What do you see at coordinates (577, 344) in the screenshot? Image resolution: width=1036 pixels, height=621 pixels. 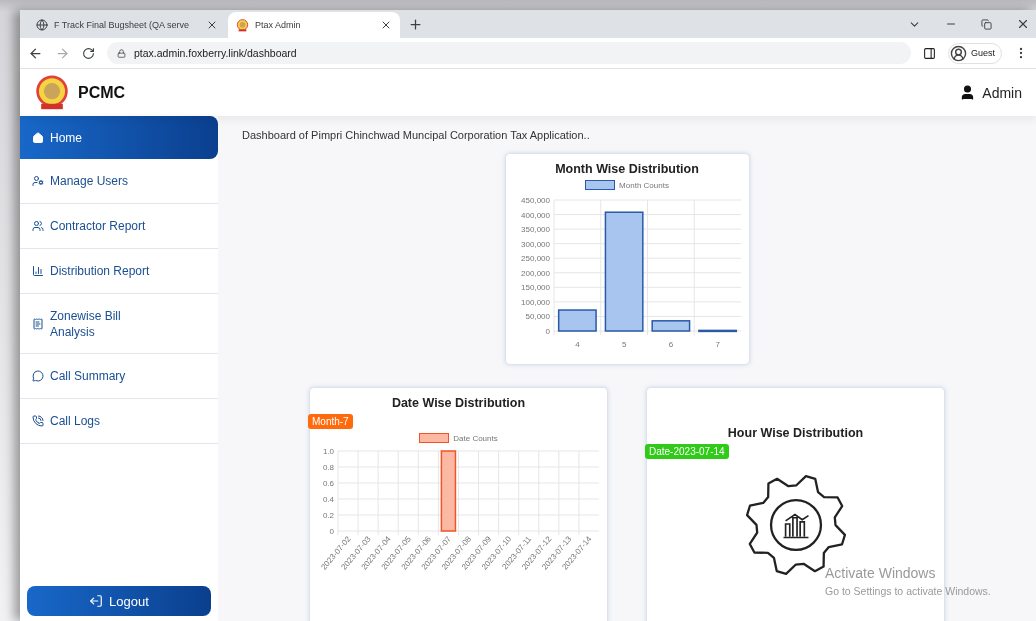 I see `axis-tick-label: 4` at bounding box center [577, 344].